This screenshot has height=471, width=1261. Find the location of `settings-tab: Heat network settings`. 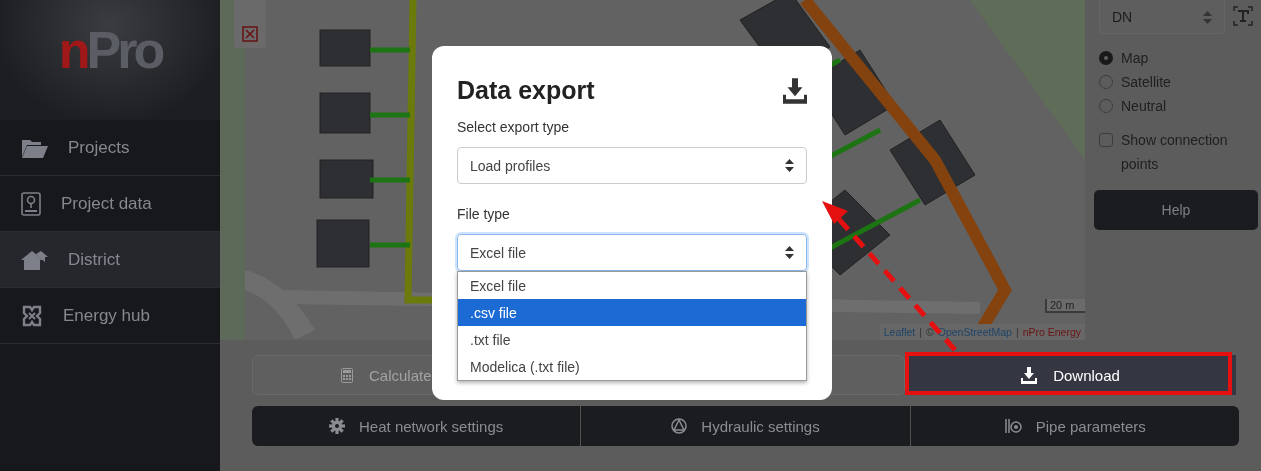

settings-tab: Heat network settings is located at coordinates (416, 426).